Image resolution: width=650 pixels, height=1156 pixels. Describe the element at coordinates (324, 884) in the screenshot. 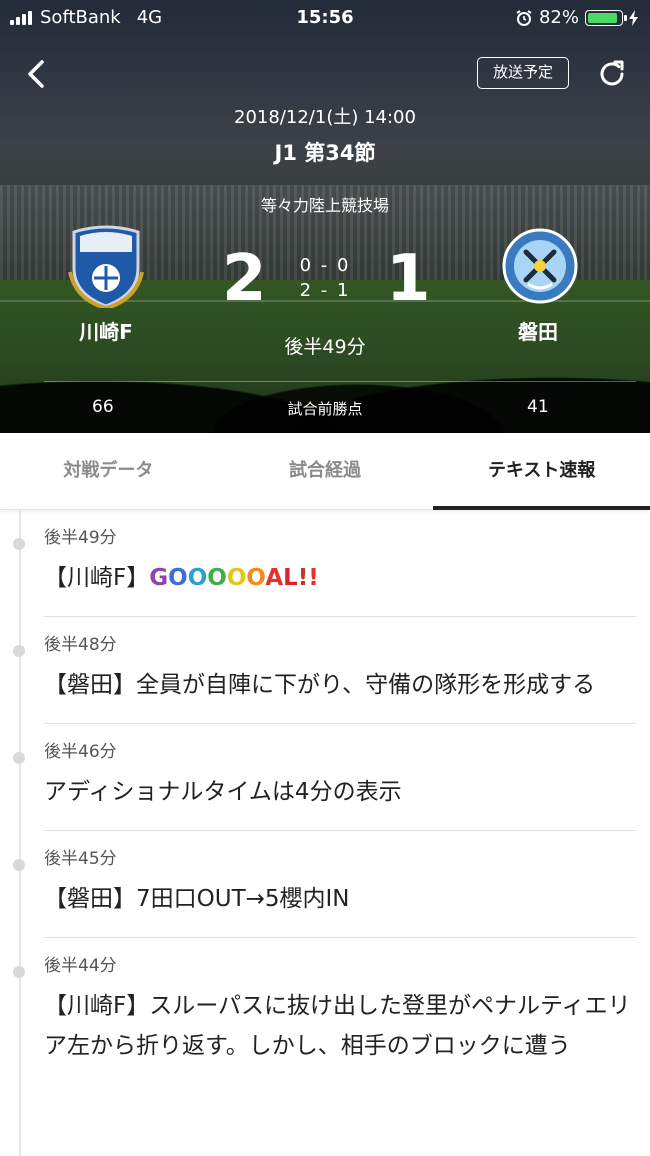

I see `feed-item: 後半45分 【磐田】7田口OUT→5櫻内IN` at that location.